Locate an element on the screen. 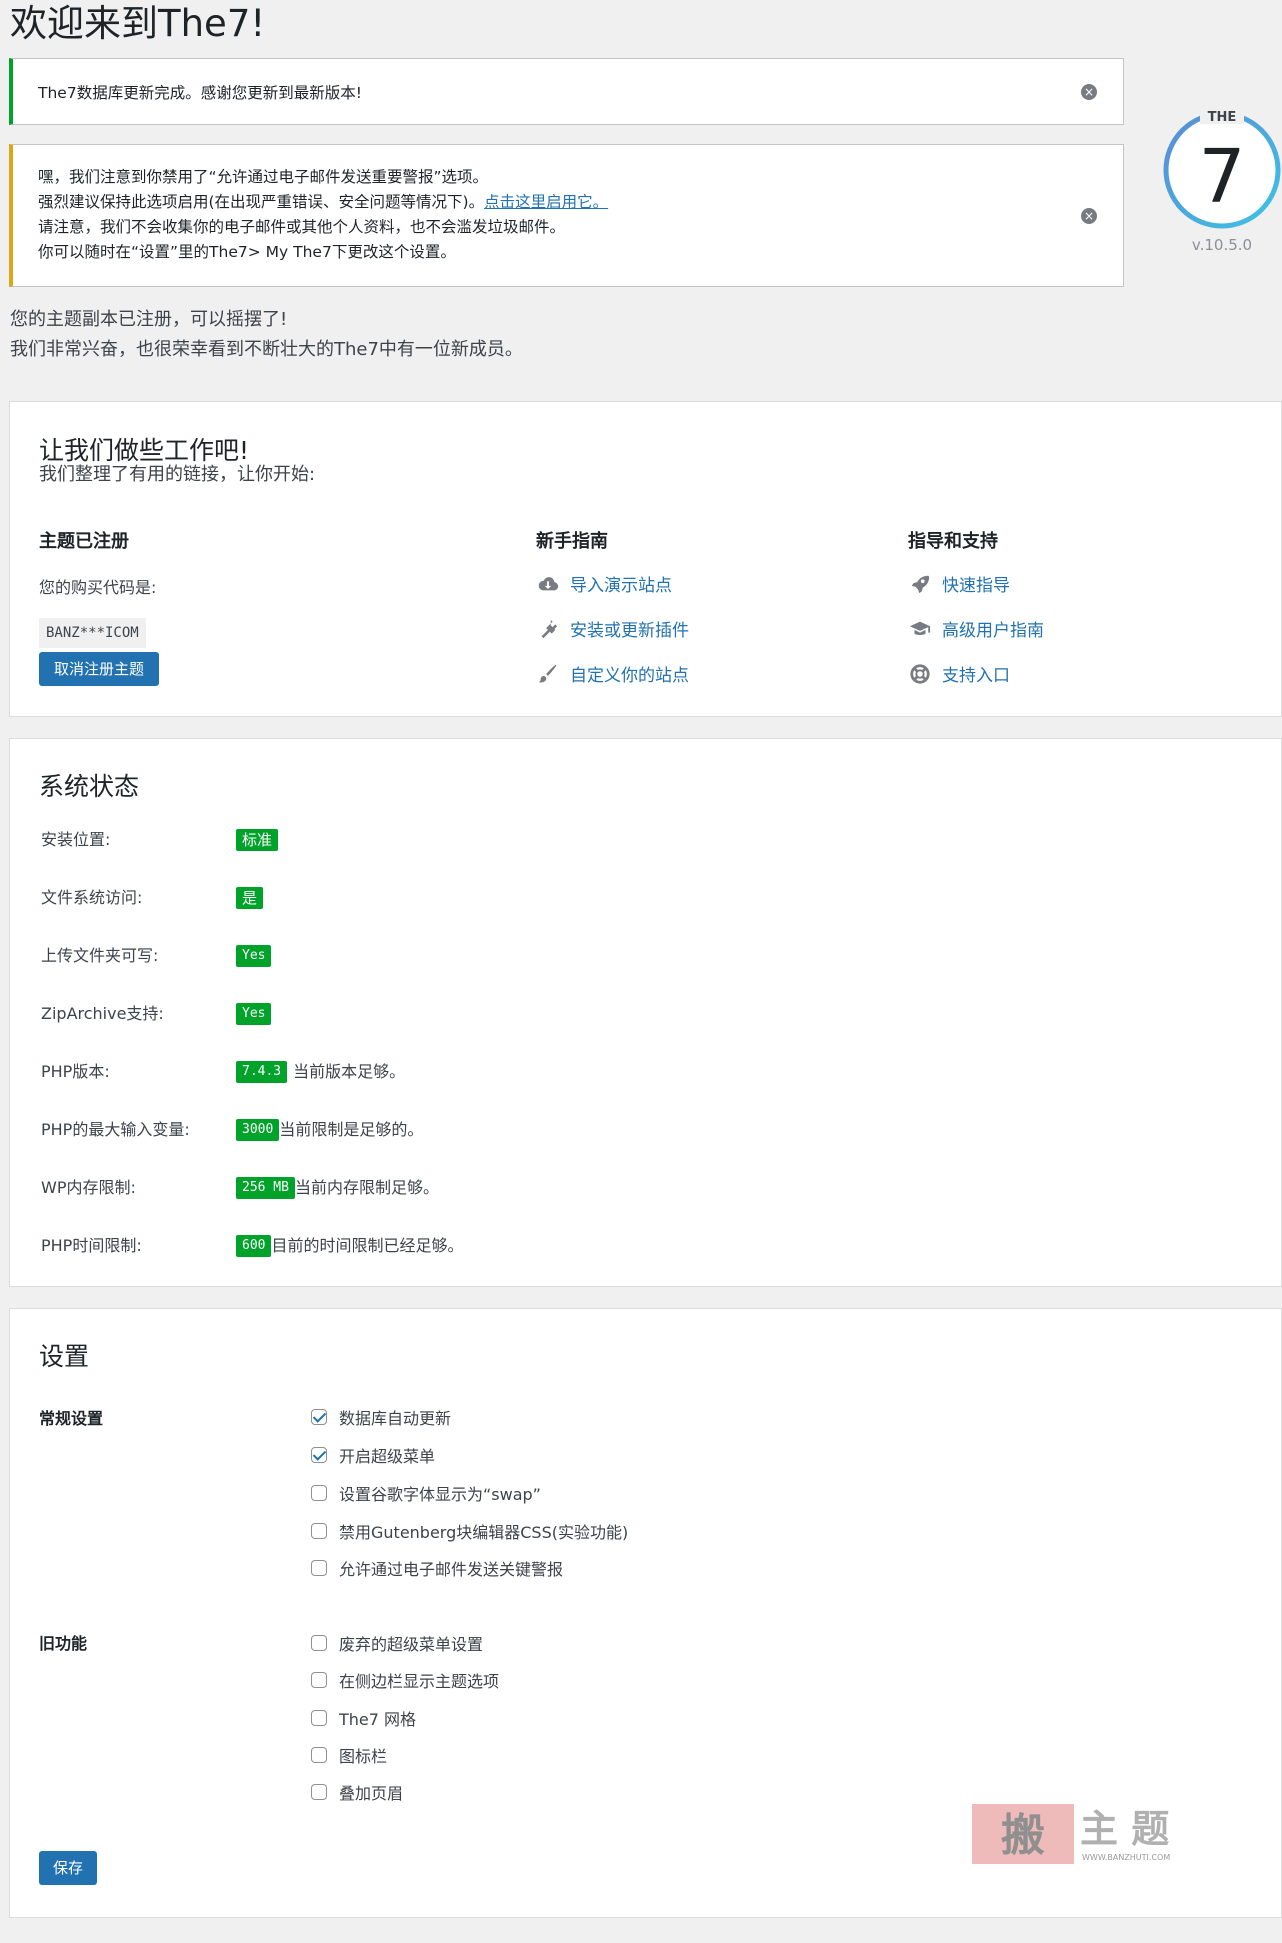 Image resolution: width=1282 pixels, height=1943 pixels. option-the7-grid: The7 网格 is located at coordinates (363, 1718).